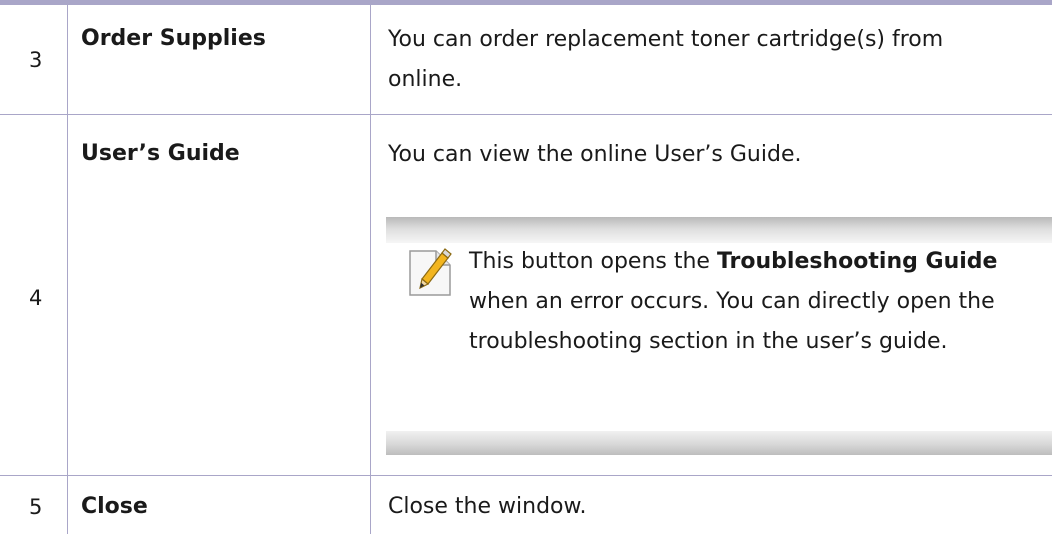  I want to click on row-number: 5, so click(36, 507).